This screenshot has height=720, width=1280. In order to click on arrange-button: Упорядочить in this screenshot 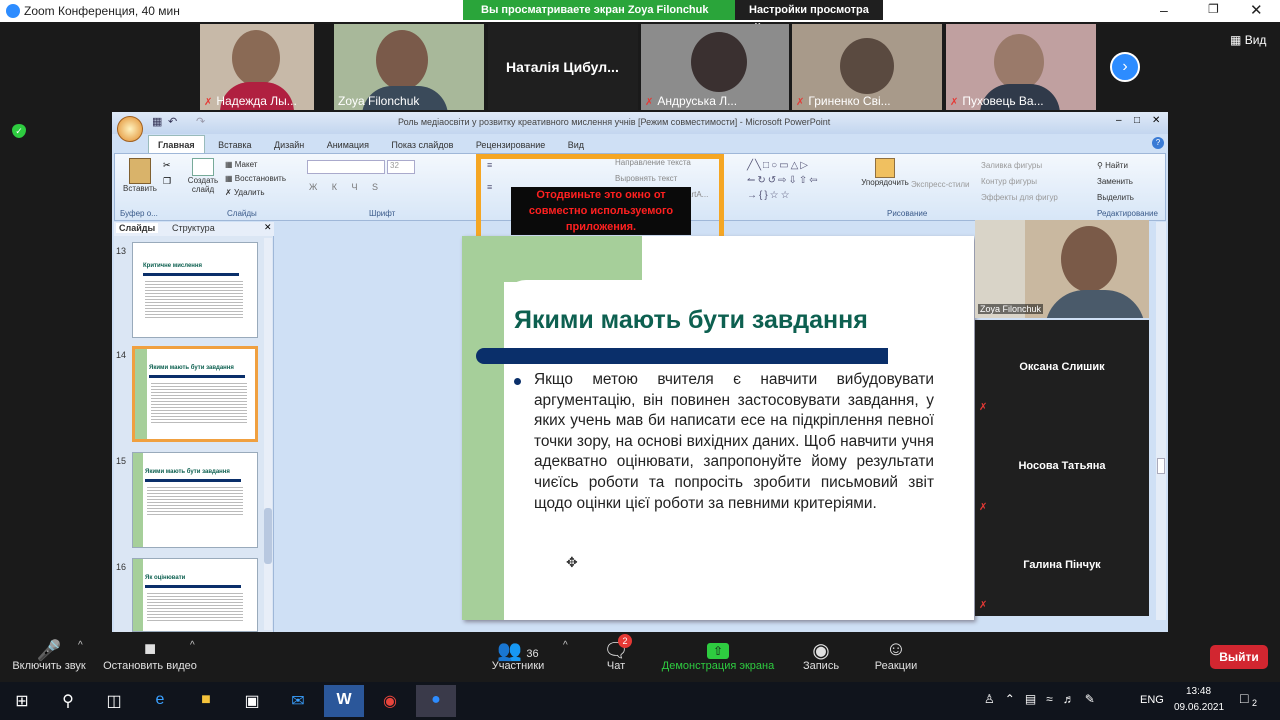, I will do `click(885, 172)`.